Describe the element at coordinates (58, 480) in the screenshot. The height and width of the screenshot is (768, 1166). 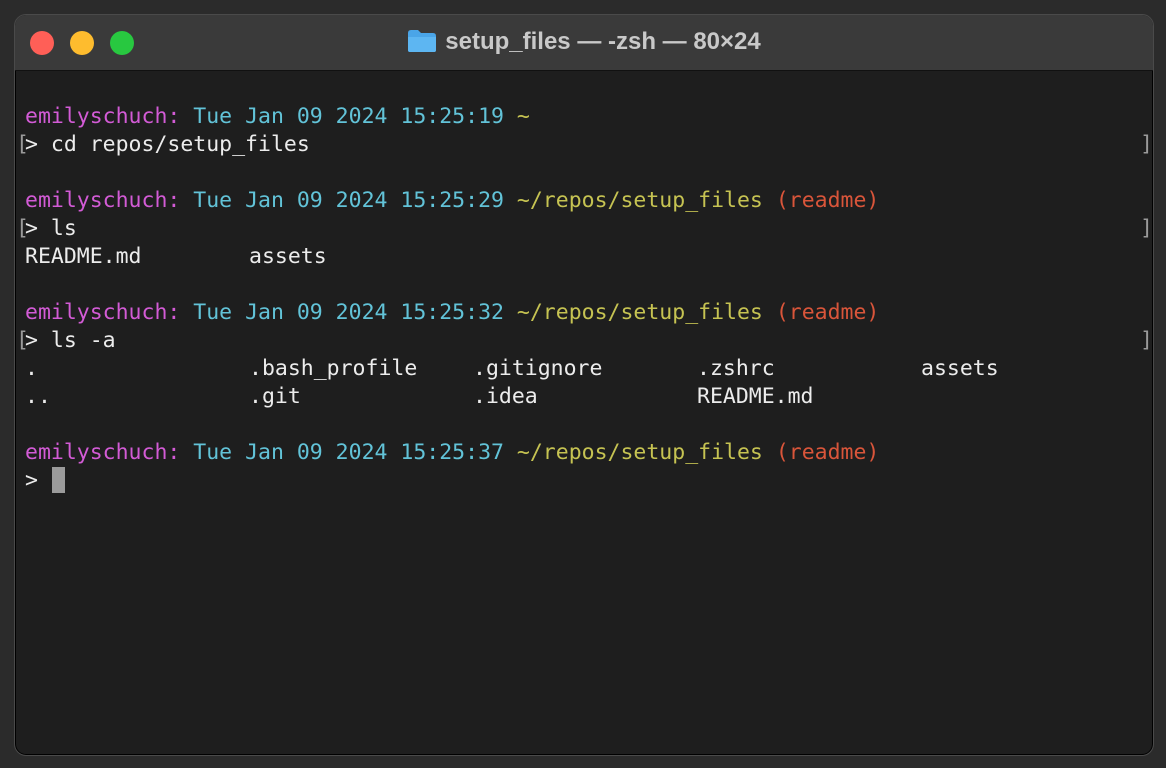
I see `text-cursor` at that location.